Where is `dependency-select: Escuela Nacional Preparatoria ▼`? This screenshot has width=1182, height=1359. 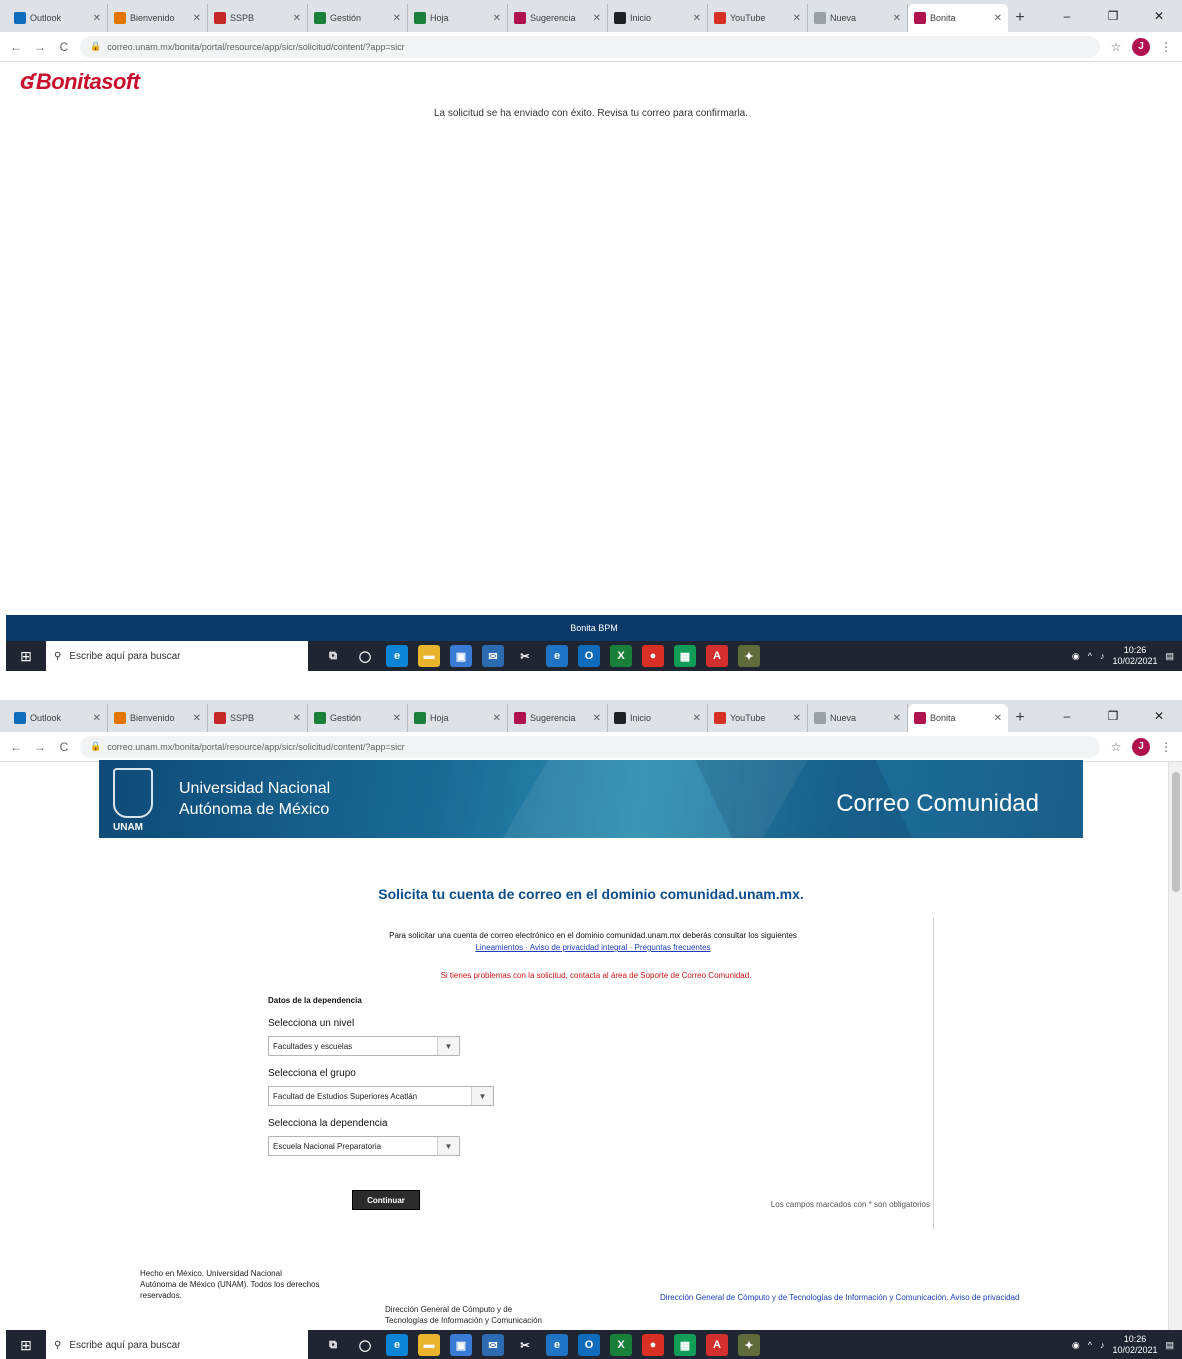
dependency-select: Escuela Nacional Preparatoria ▼ is located at coordinates (364, 1146).